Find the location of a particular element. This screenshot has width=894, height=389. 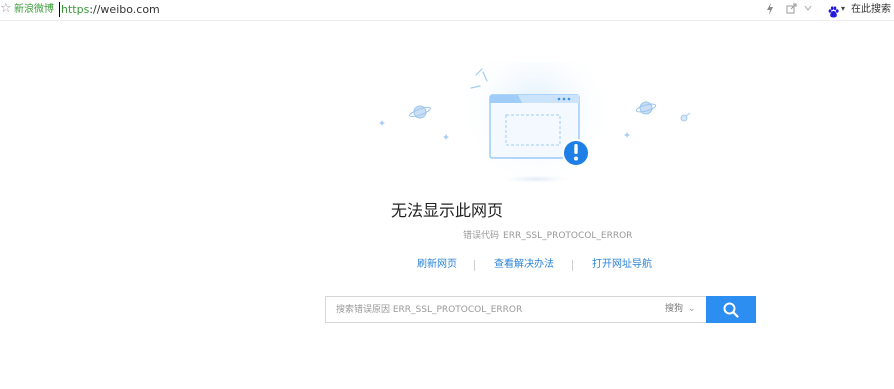

action-links: 刷新网页 查看解决办法 打开网址导航 is located at coordinates (447, 265).